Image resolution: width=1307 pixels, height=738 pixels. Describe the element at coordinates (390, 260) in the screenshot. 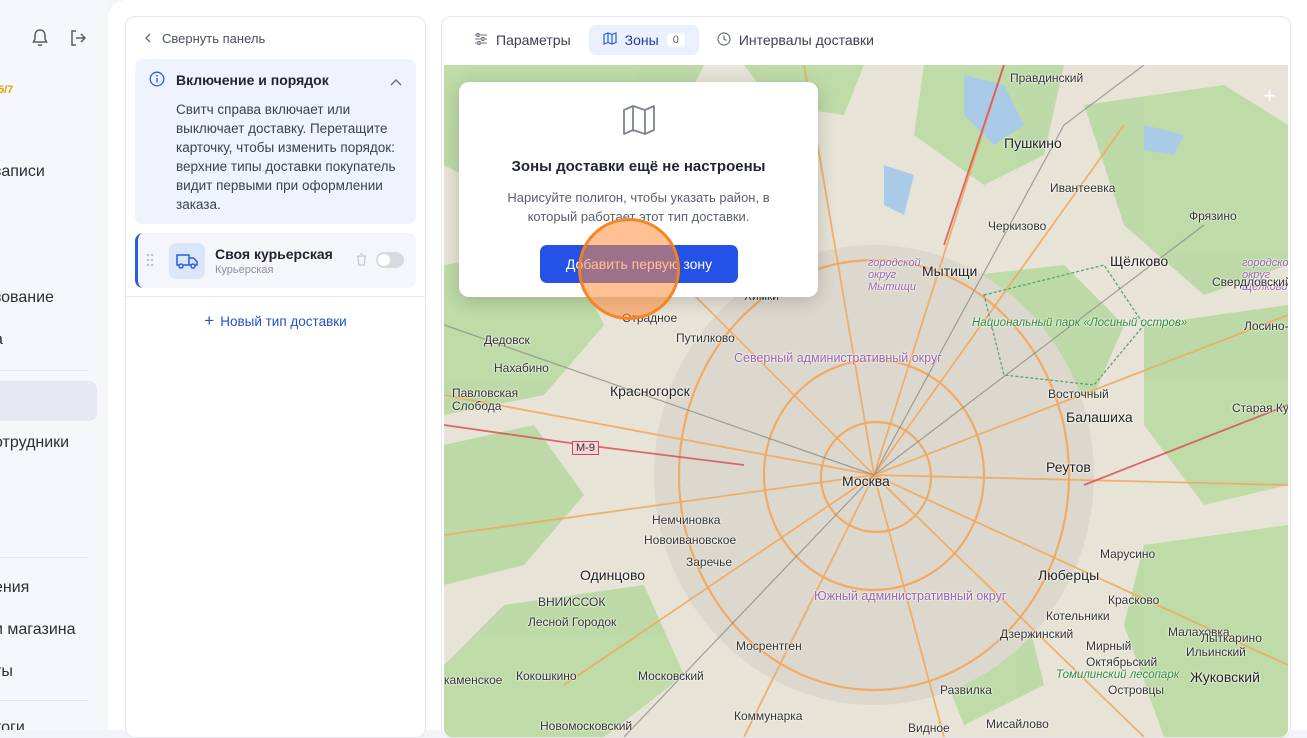

I see `delivery-enable-toggle` at that location.